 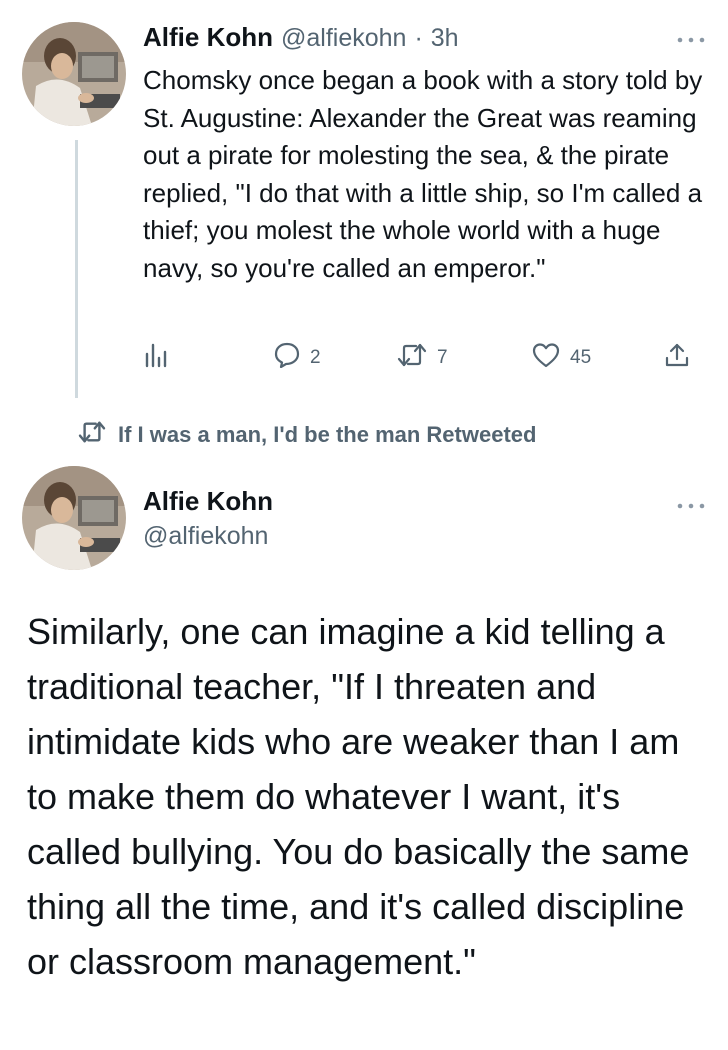 What do you see at coordinates (445, 38) in the screenshot?
I see `timestamp: 3h` at bounding box center [445, 38].